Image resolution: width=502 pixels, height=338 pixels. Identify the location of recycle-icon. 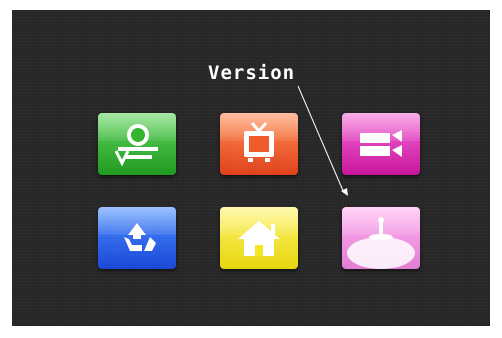
(140, 237).